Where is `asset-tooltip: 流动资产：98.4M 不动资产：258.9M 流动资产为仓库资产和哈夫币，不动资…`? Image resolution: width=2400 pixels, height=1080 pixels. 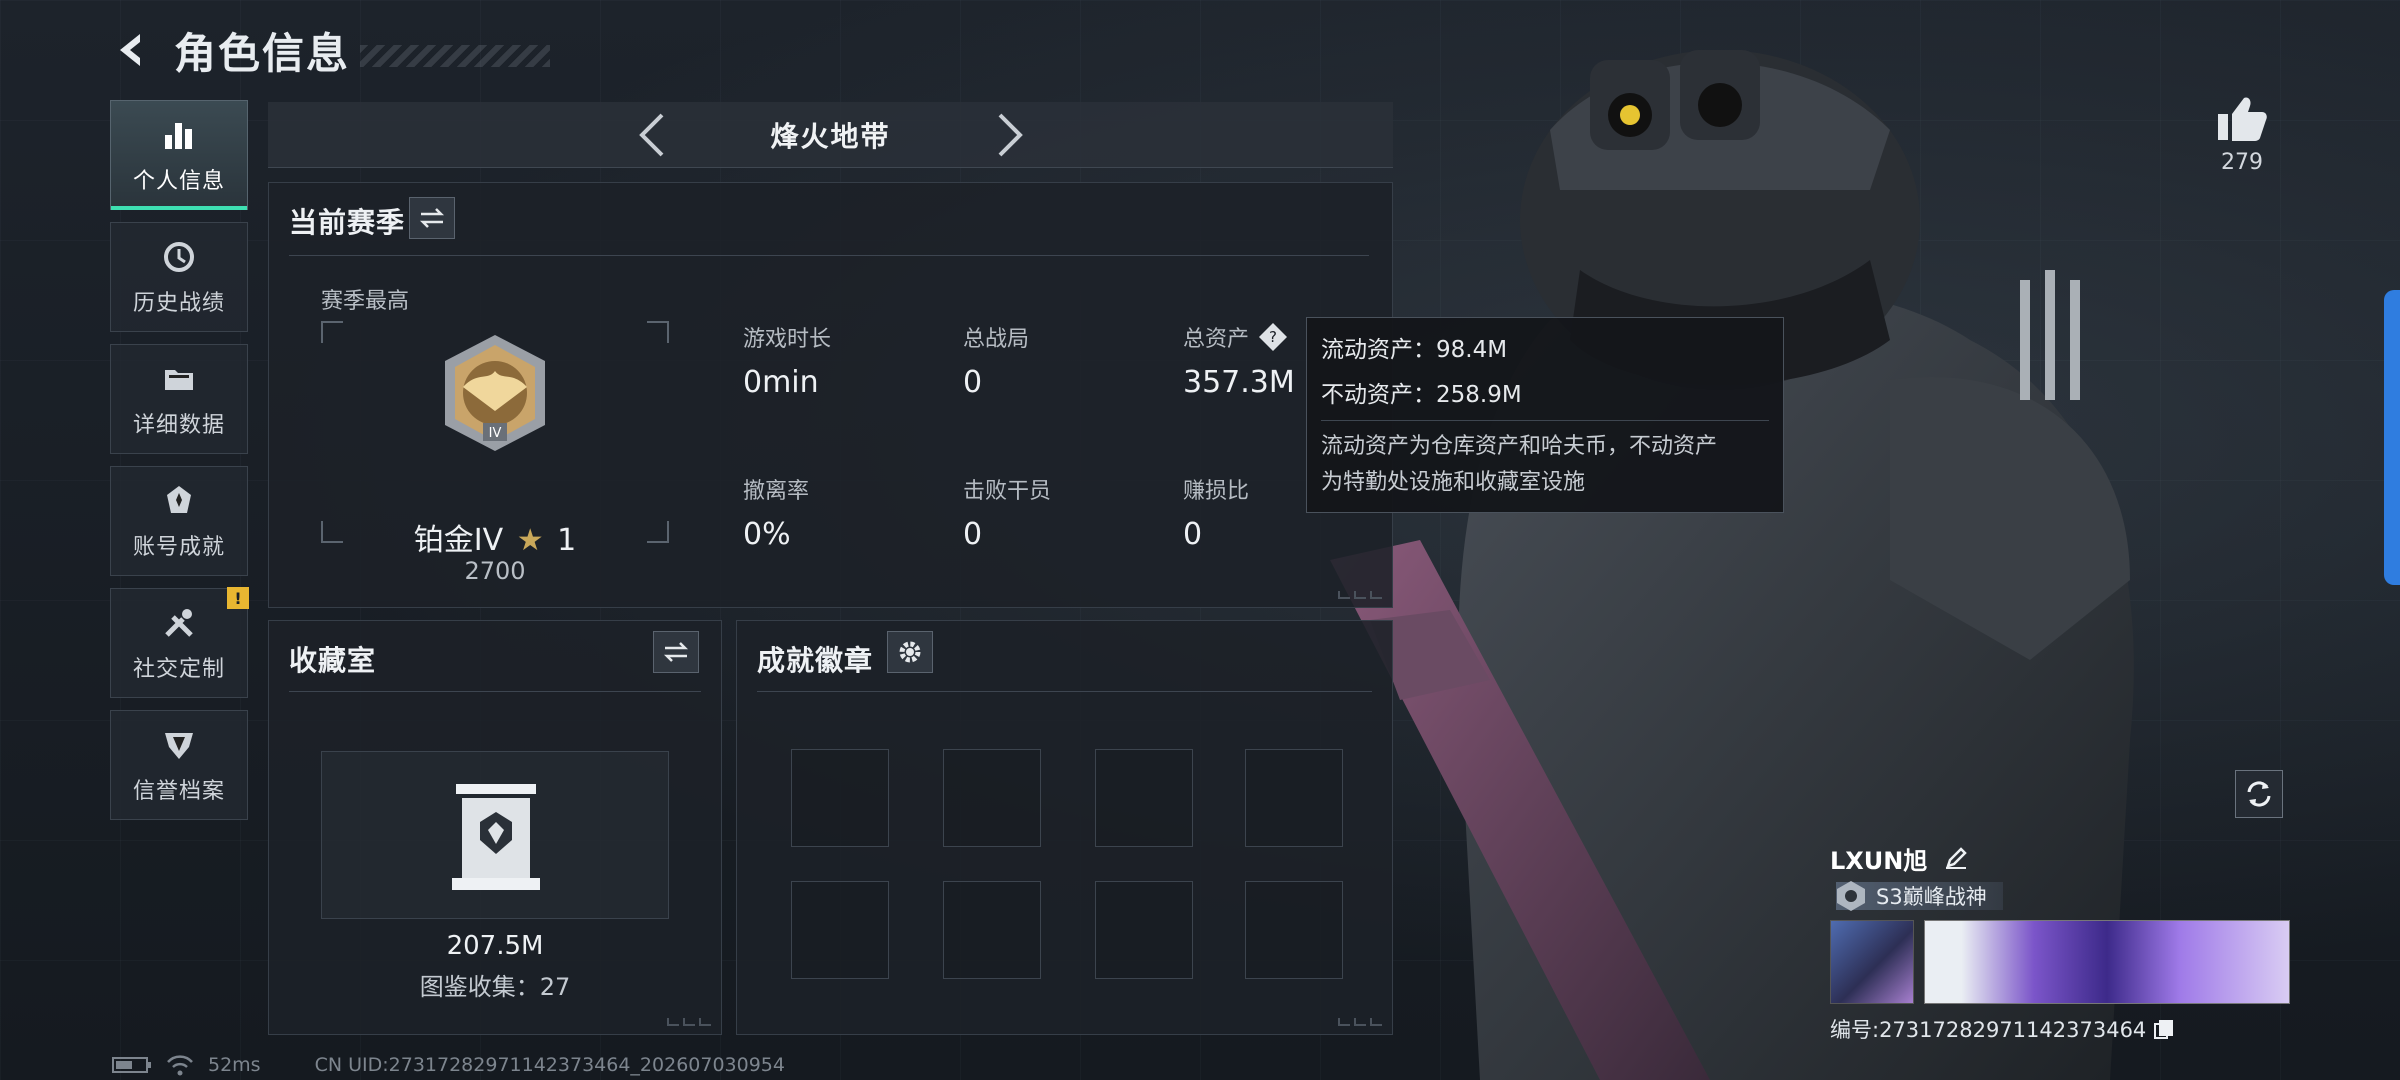 asset-tooltip: 流动资产：98.4M 不动资产：258.9M 流动资产为仓库资产和哈夫币，不动资… is located at coordinates (1545, 415).